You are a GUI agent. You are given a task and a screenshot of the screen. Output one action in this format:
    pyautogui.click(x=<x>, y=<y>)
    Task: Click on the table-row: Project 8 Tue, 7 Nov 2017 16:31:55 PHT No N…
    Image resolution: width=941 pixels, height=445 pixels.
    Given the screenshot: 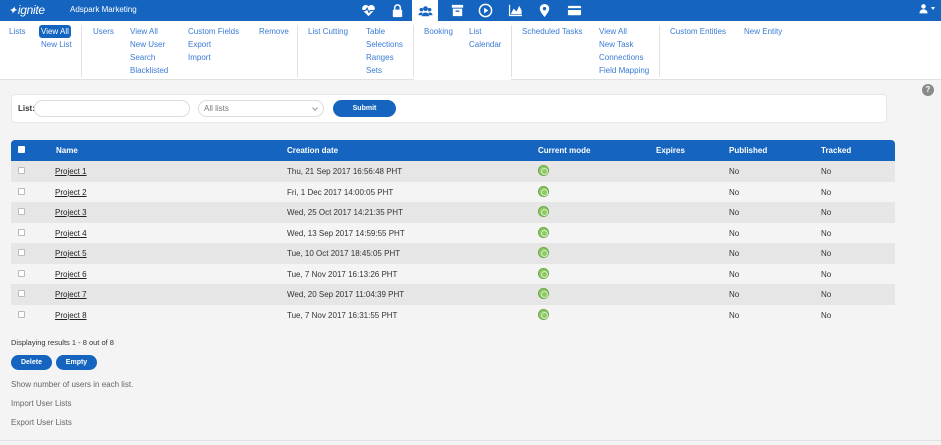 What is the action you would take?
    pyautogui.click(x=453, y=314)
    